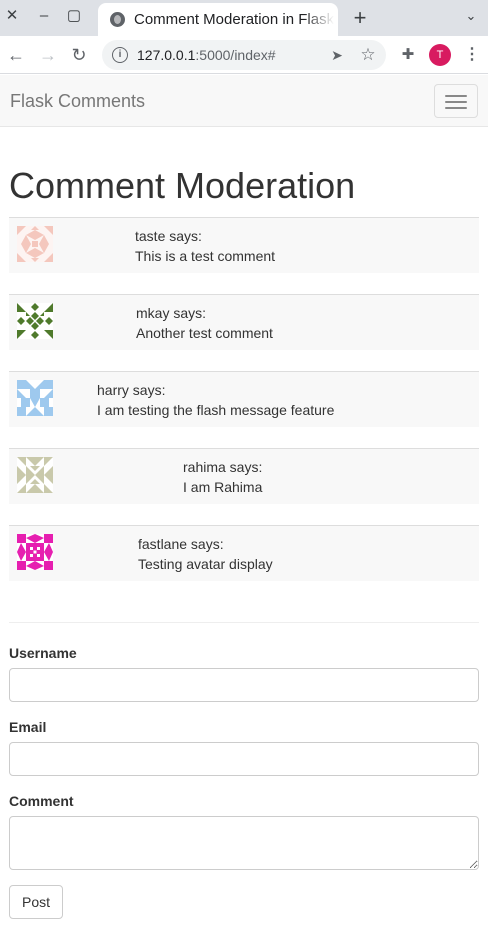 This screenshot has width=488, height=929. What do you see at coordinates (360, 18) in the screenshot?
I see `new-tab-icon: +` at bounding box center [360, 18].